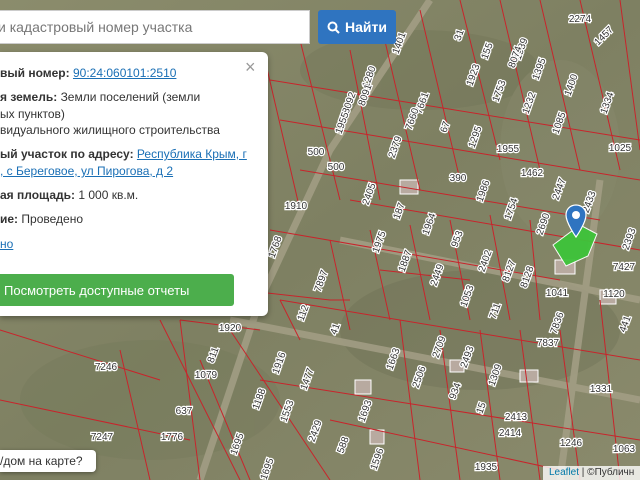  Describe the element at coordinates (230, 328) in the screenshot. I see `parcel-label: 1920` at that location.